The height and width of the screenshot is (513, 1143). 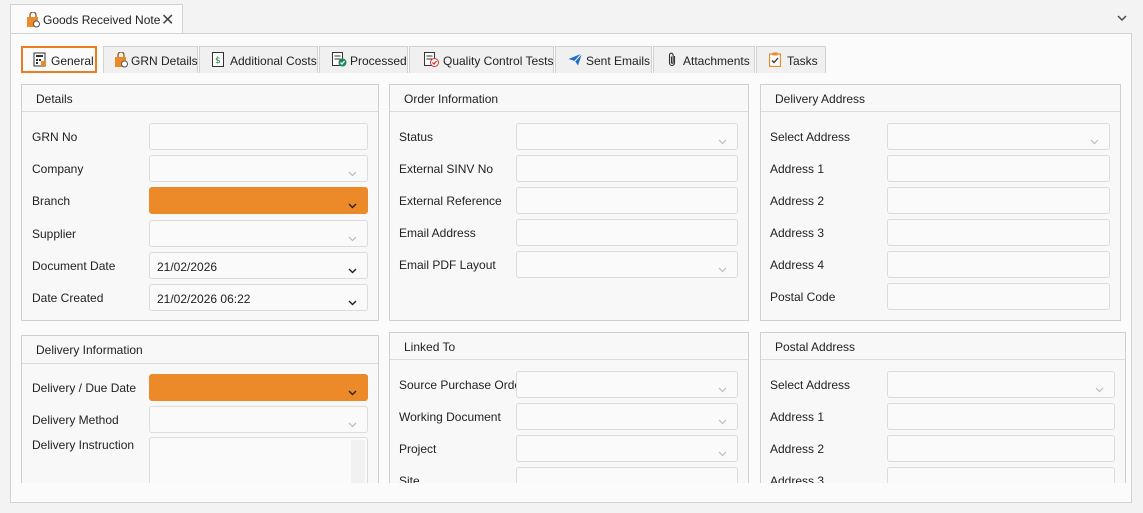 What do you see at coordinates (200, 98) in the screenshot?
I see `panel-header: Details` at bounding box center [200, 98].